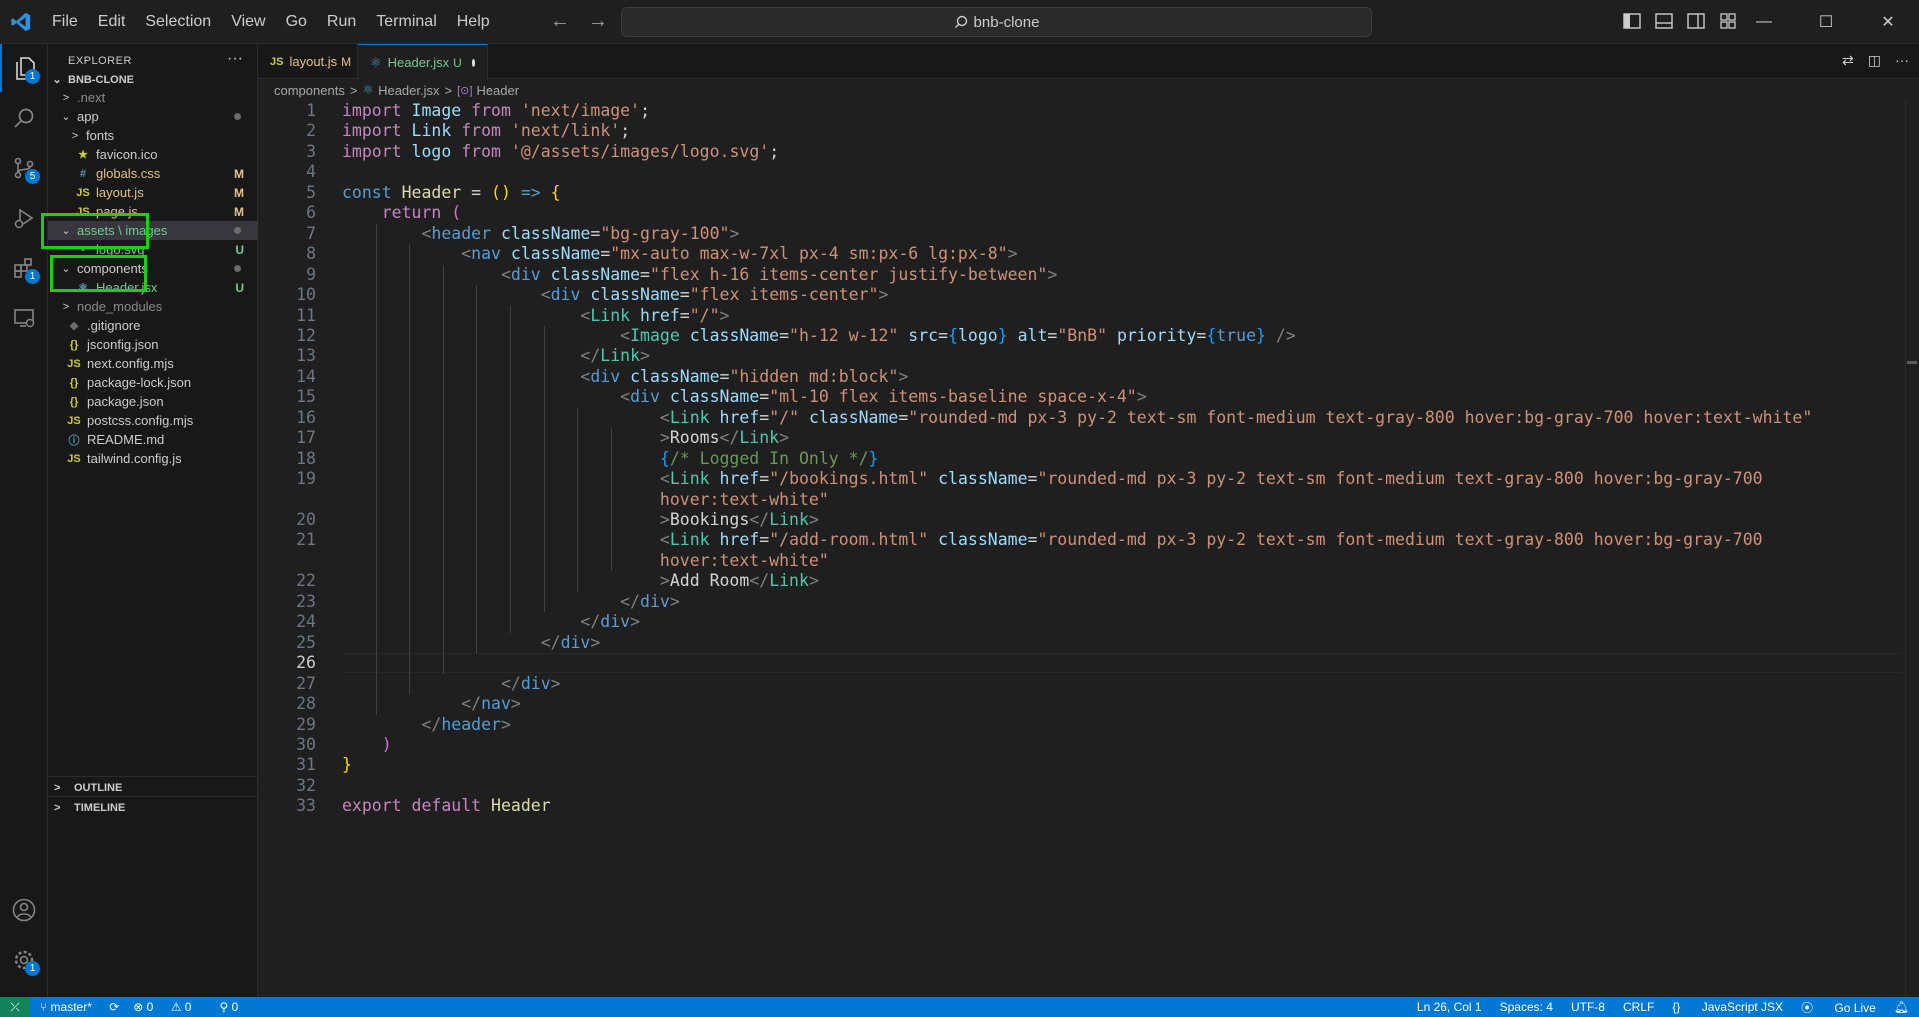  I want to click on outline-section: > OUTLINE, so click(153, 787).